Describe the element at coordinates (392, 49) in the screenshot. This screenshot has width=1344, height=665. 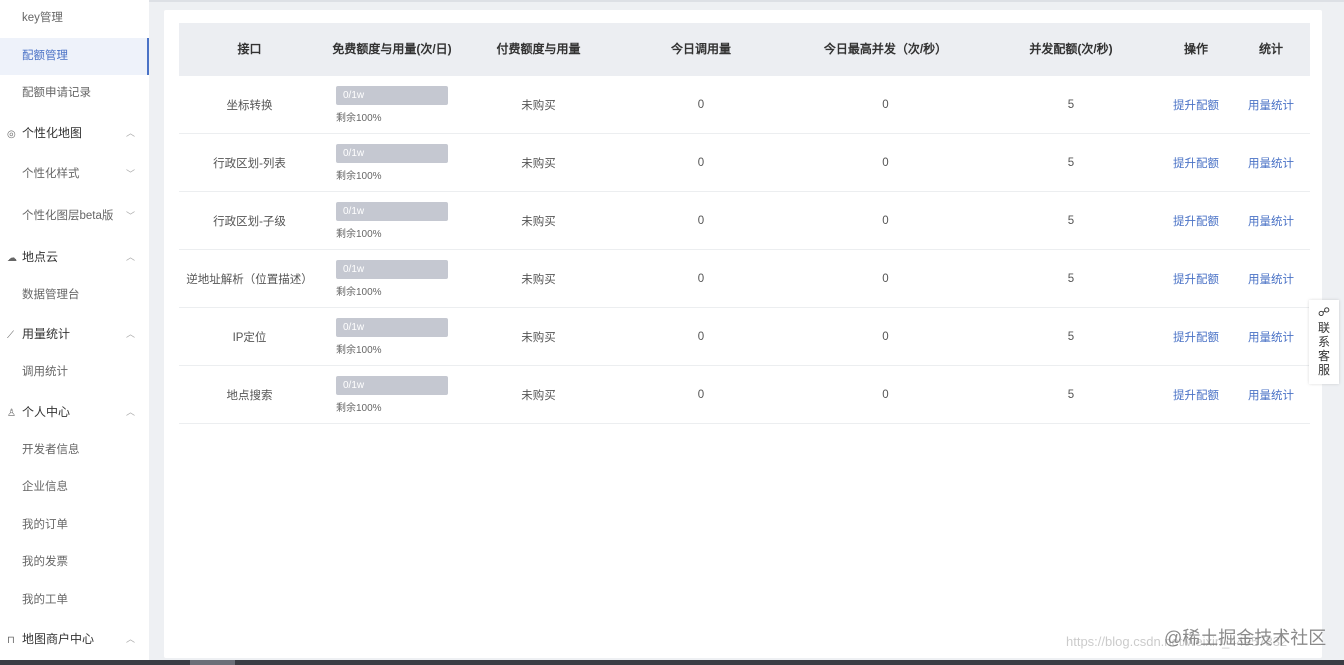
I see `header-free-quota: 免费额度与用量(次/日)` at that location.